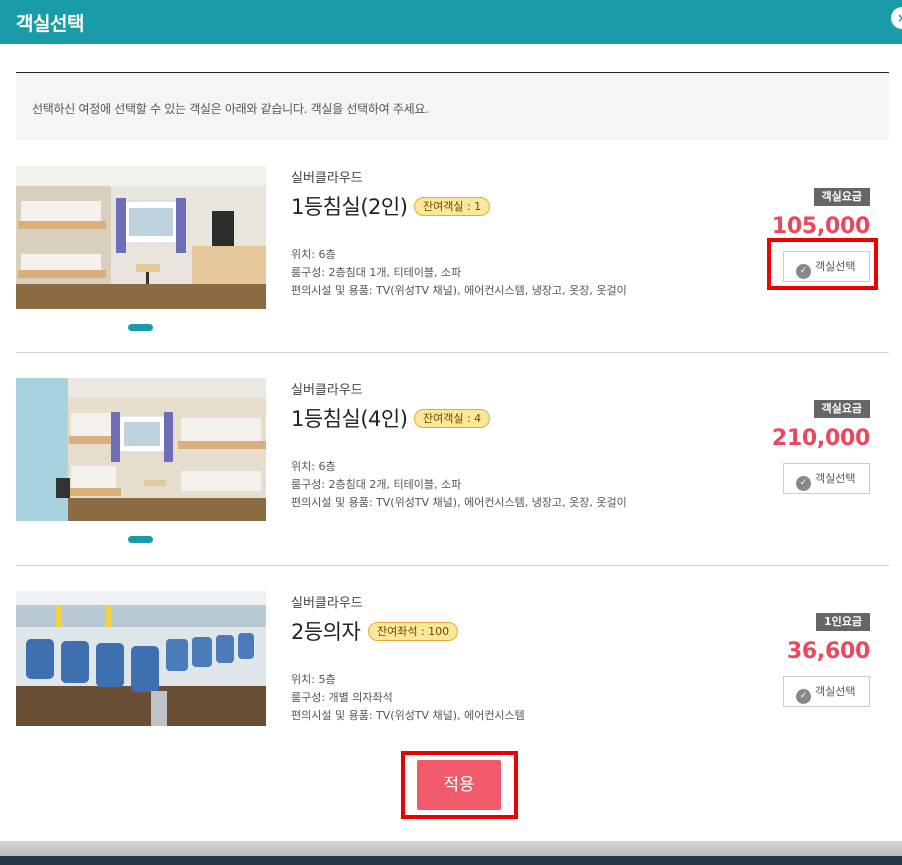 This screenshot has height=865, width=902. I want to click on highlight-box-select, so click(822, 264).